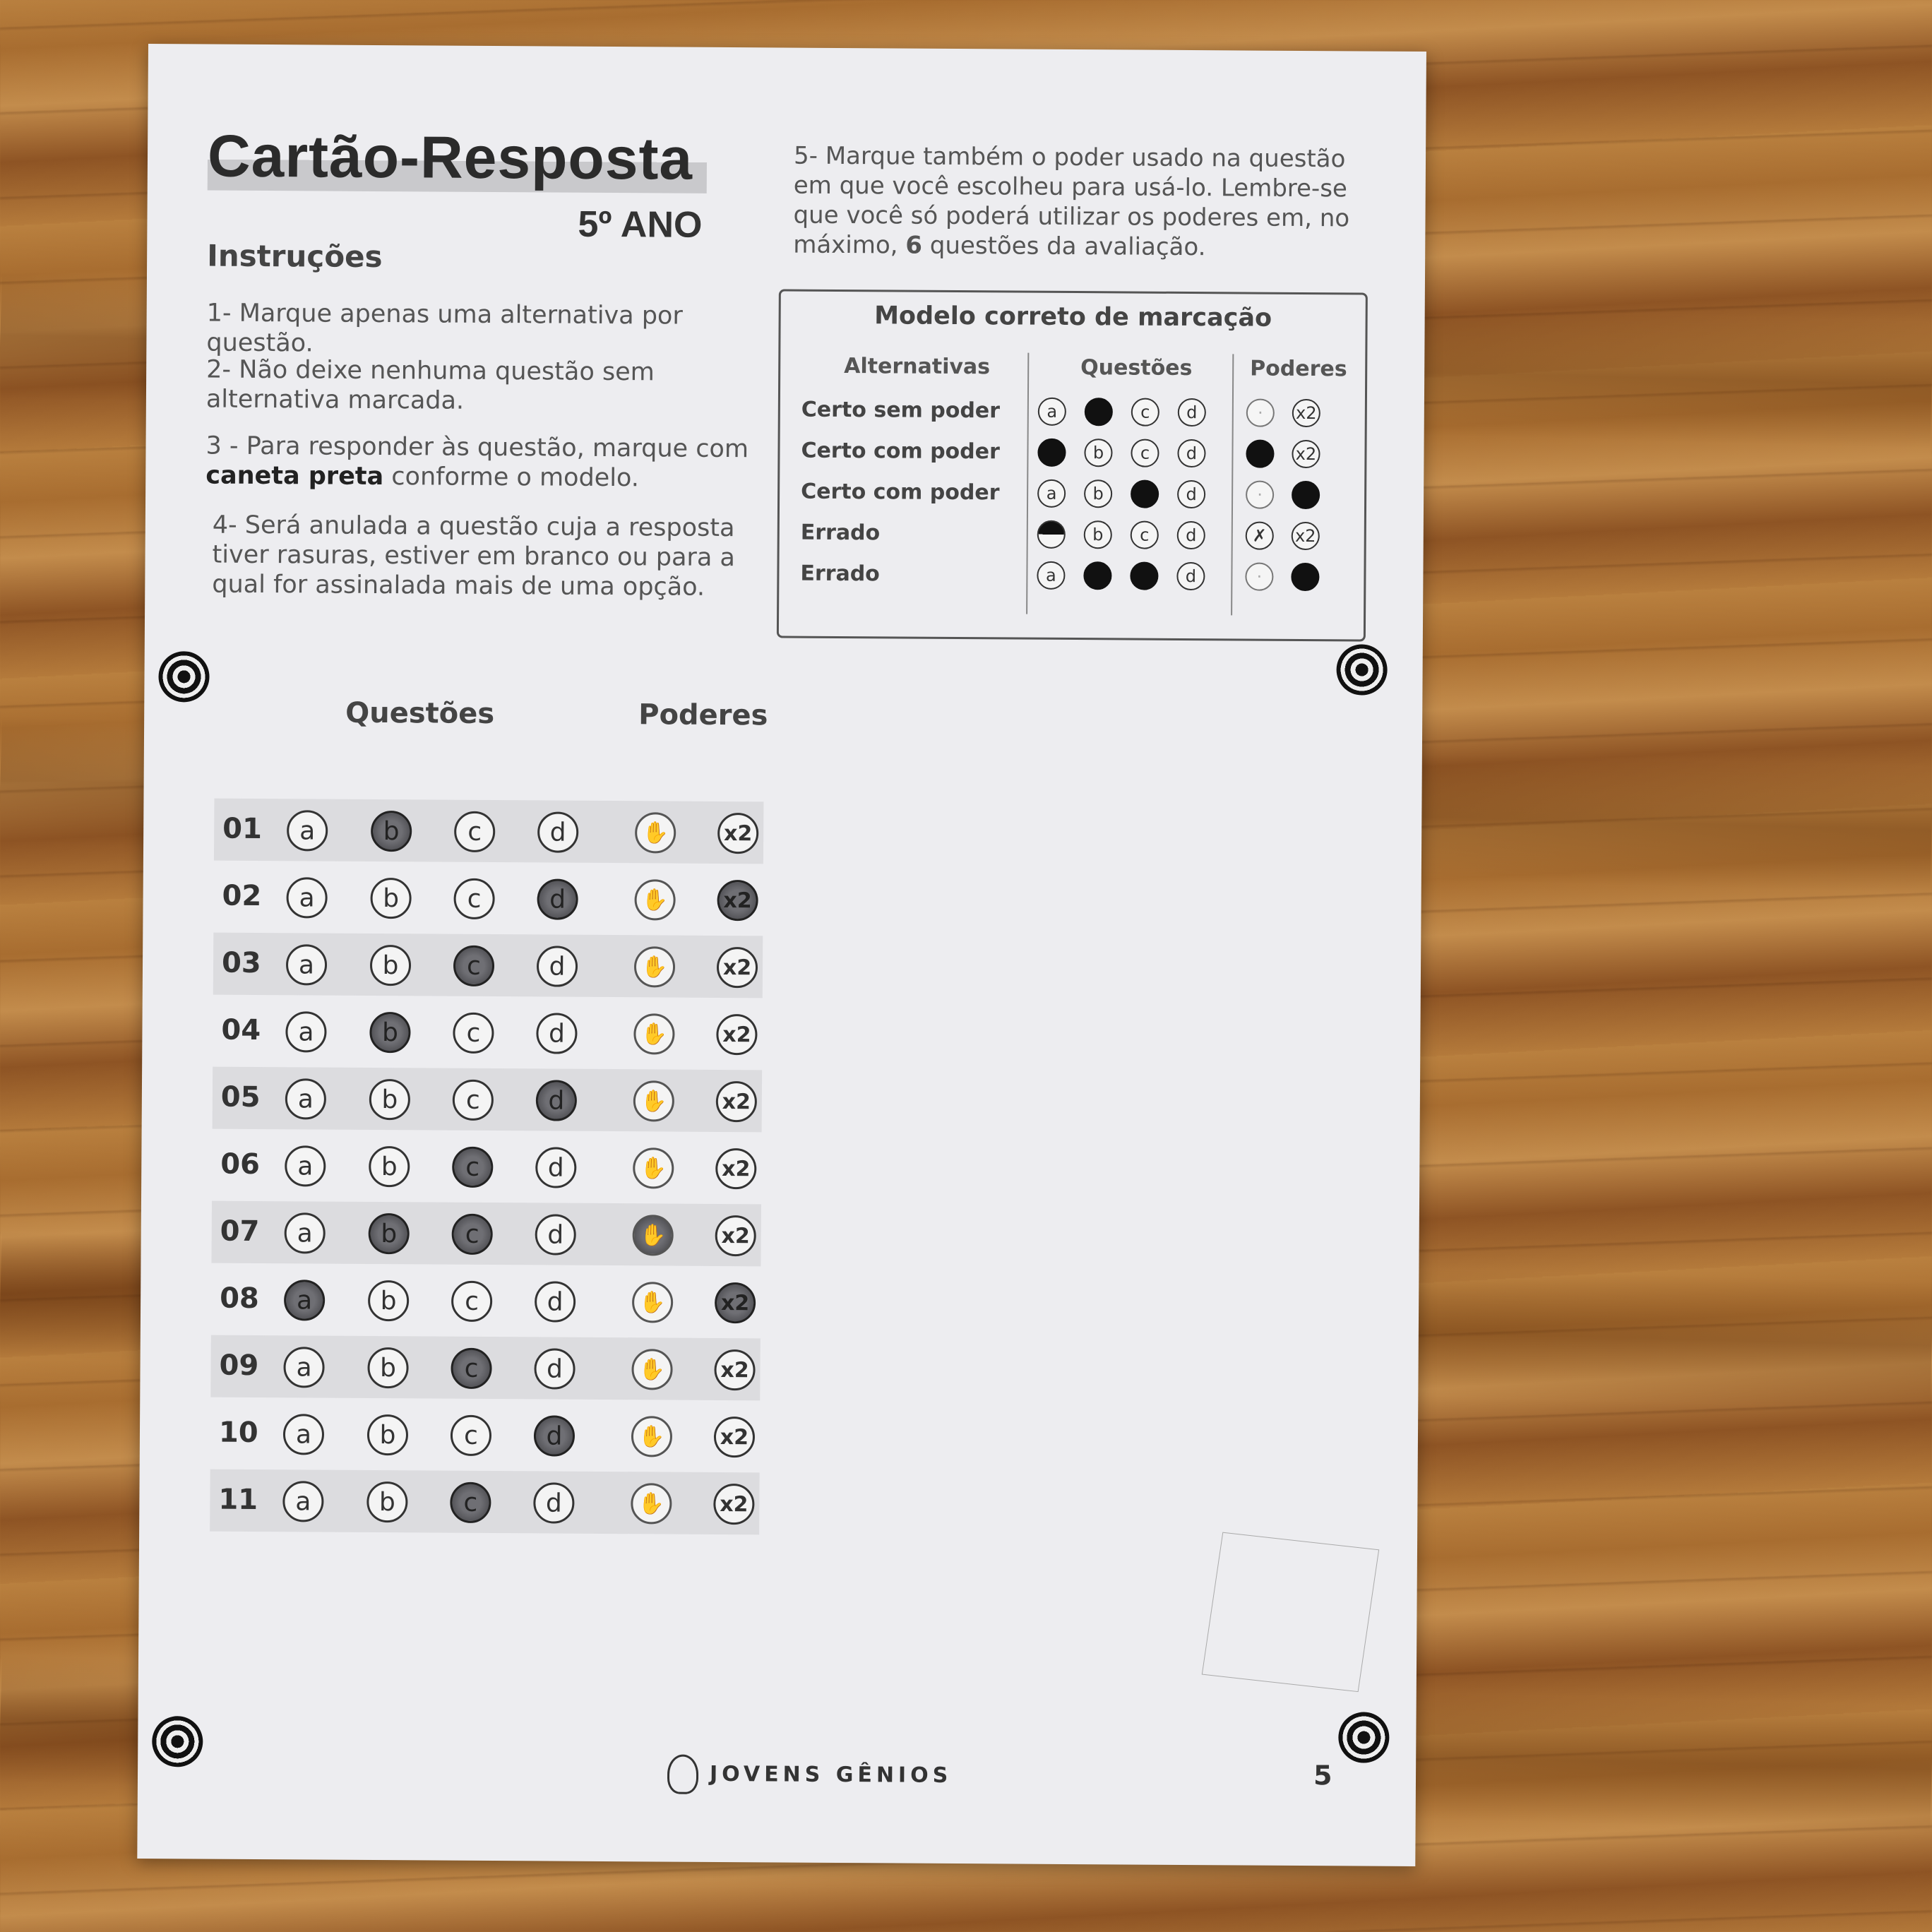 This screenshot has width=1932, height=1932. I want to click on question-number: 03, so click(241, 962).